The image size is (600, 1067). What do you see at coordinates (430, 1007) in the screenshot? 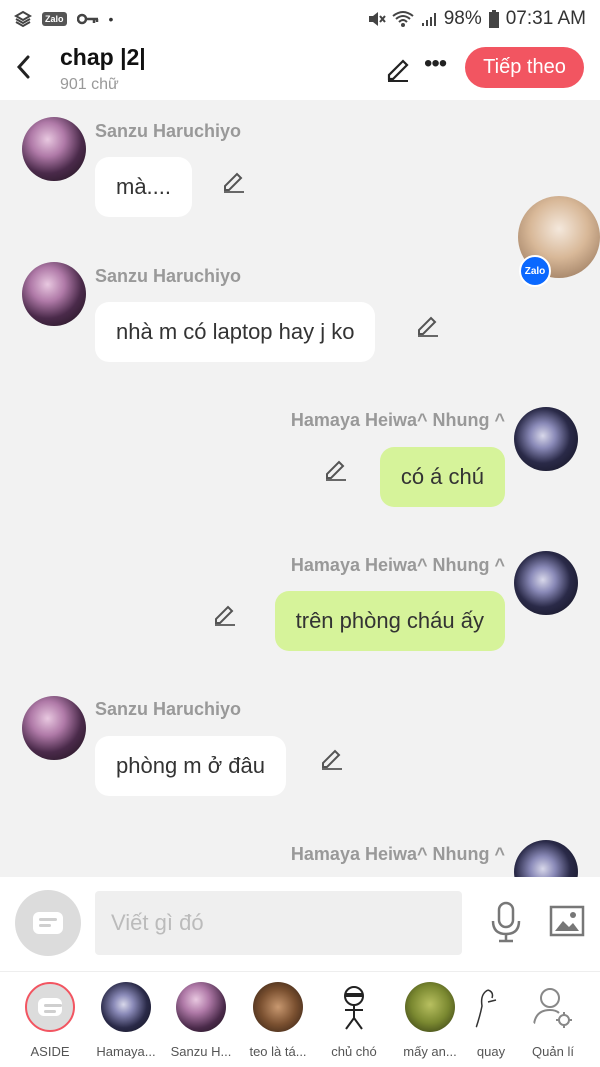
I see `may-an-avatar` at bounding box center [430, 1007].